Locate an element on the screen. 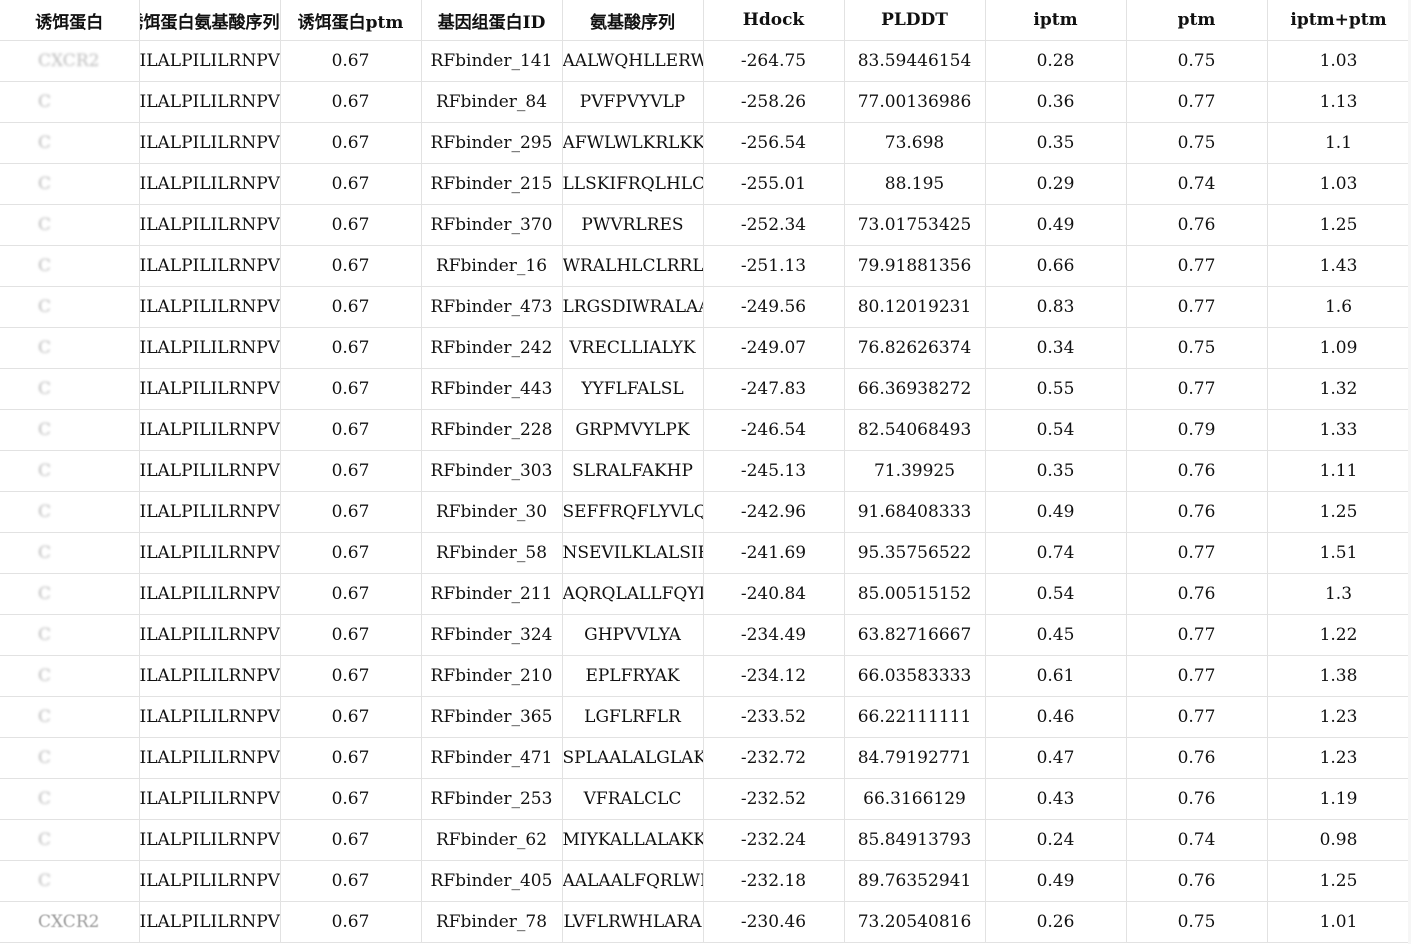 This screenshot has width=1411, height=944. cell-iptm-ptm: 1.03 is located at coordinates (1339, 61).